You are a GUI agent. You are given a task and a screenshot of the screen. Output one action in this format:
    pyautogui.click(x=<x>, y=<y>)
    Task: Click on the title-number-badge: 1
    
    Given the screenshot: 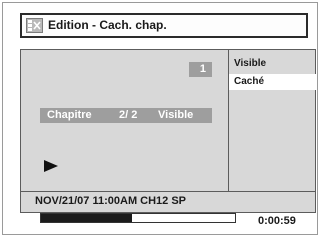 What is the action you would take?
    pyautogui.click(x=200, y=69)
    